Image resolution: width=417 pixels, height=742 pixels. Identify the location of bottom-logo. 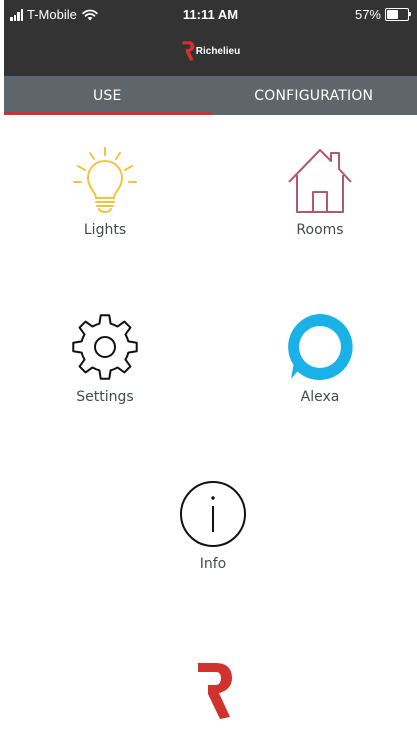
(214, 693).